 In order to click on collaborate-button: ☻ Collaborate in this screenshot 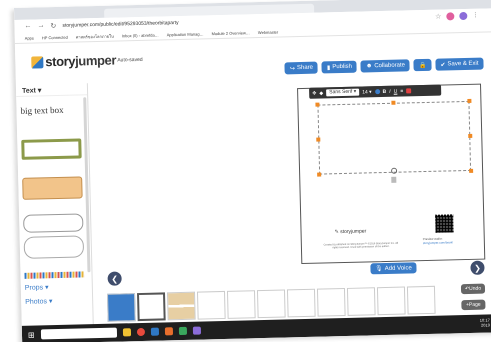, I will do `click(385, 66)`.